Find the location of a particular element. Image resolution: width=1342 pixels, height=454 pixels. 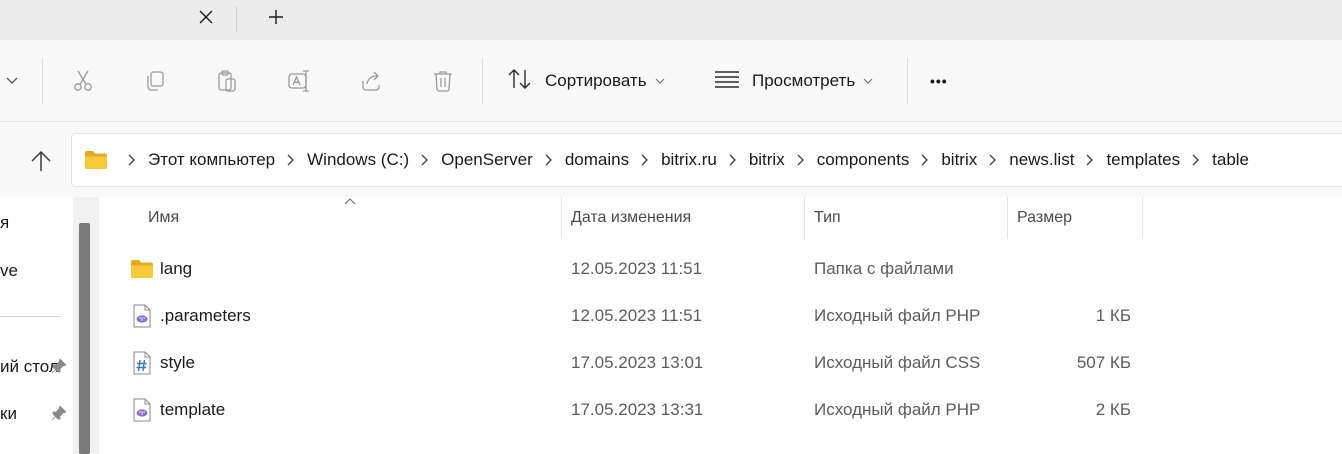

column-header-size: Размер is located at coordinates (1044, 218).